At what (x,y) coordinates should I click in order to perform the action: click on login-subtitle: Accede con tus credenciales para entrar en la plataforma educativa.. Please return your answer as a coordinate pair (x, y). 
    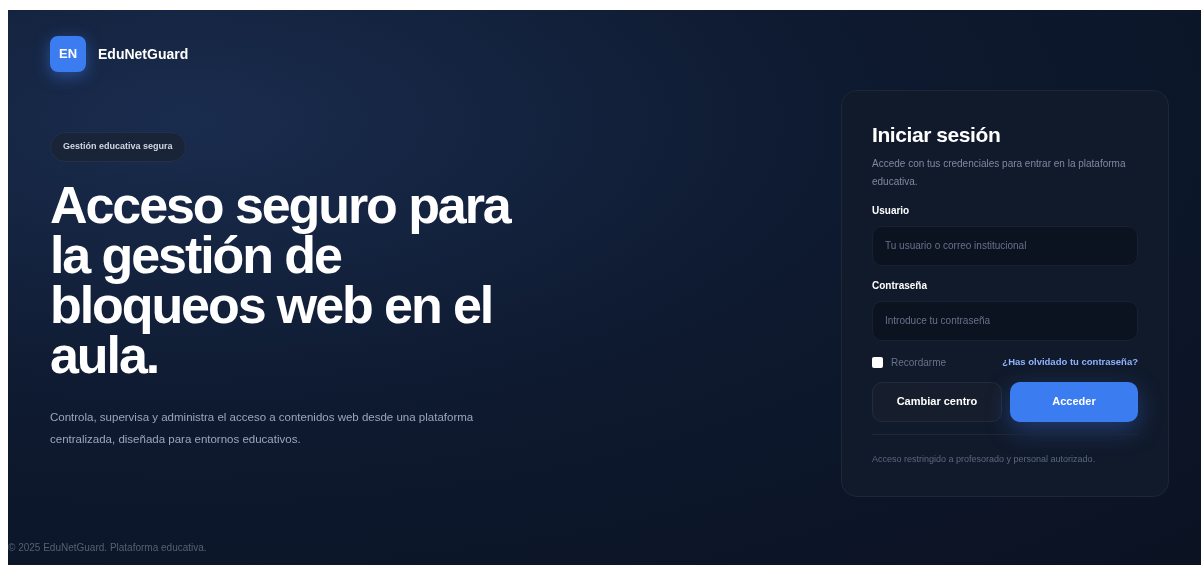
    Looking at the image, I should click on (999, 172).